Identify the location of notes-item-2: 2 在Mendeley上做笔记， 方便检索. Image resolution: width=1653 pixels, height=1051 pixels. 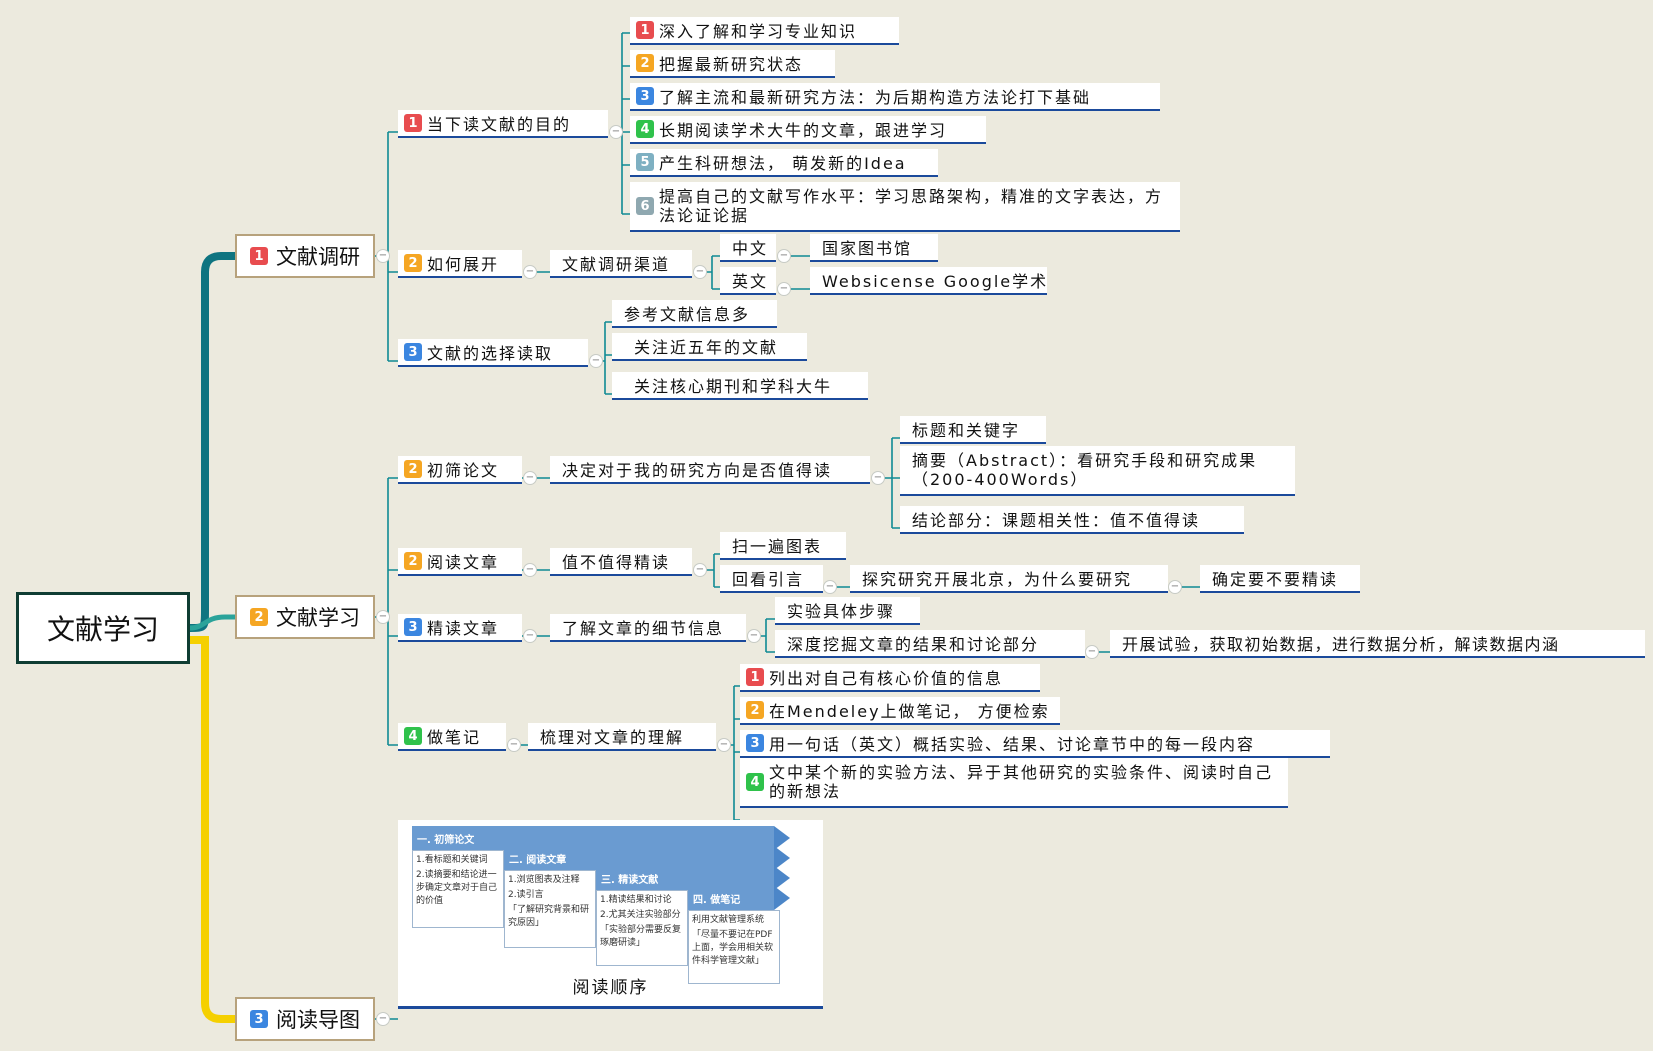
(900, 711).